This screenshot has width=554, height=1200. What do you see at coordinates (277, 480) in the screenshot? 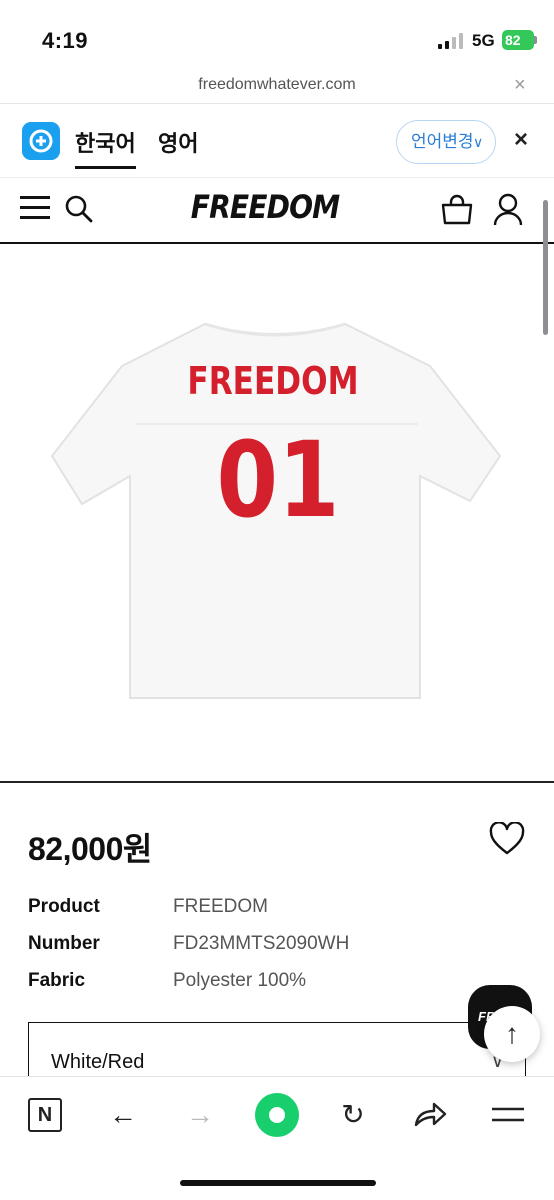
I see `jersey-number: 01` at bounding box center [277, 480].